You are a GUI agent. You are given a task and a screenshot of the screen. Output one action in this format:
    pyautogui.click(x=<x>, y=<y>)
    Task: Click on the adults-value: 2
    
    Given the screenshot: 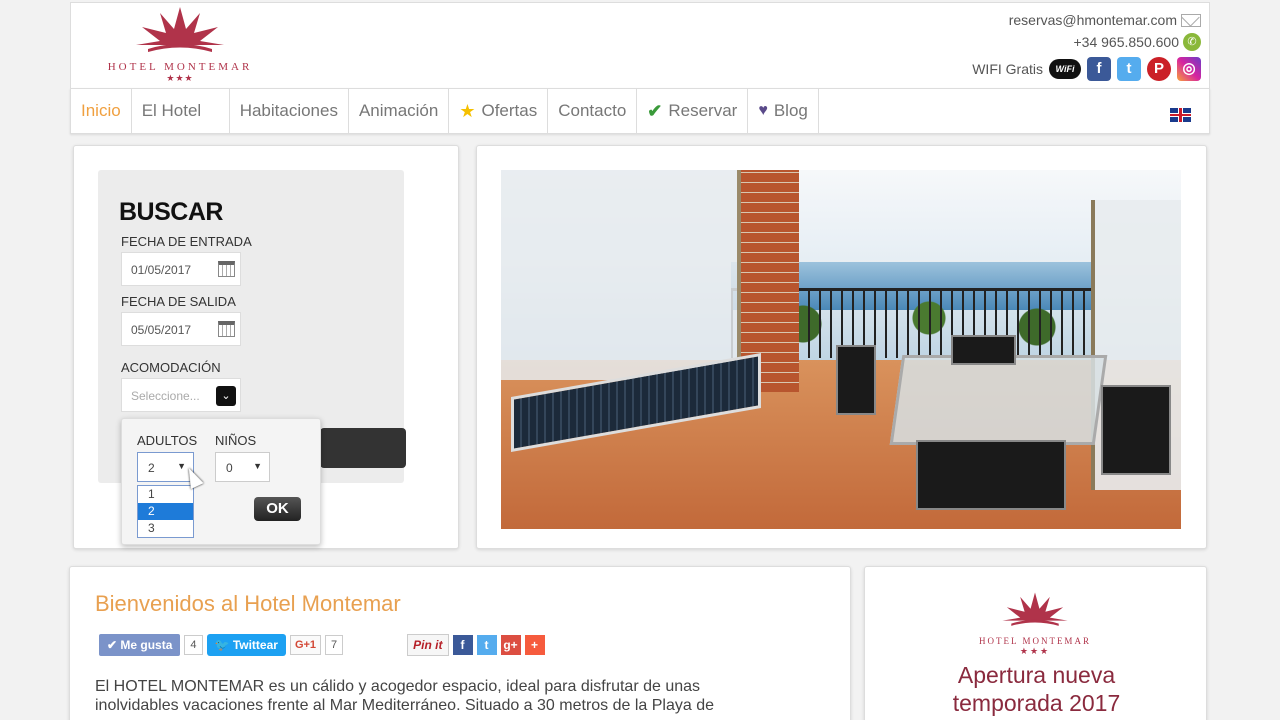 What is the action you would take?
    pyautogui.click(x=151, y=468)
    